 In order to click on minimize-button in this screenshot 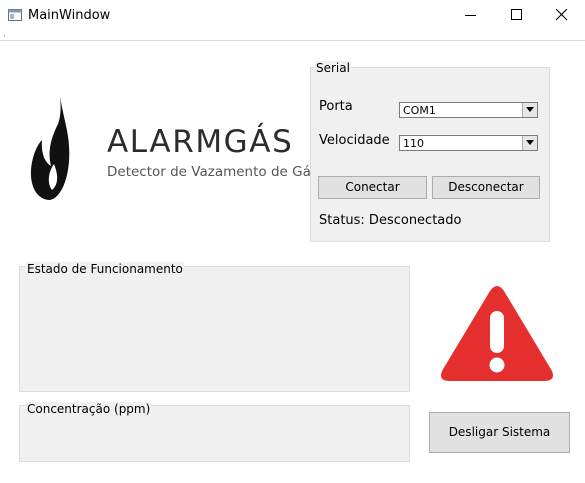, I will do `click(471, 15)`.